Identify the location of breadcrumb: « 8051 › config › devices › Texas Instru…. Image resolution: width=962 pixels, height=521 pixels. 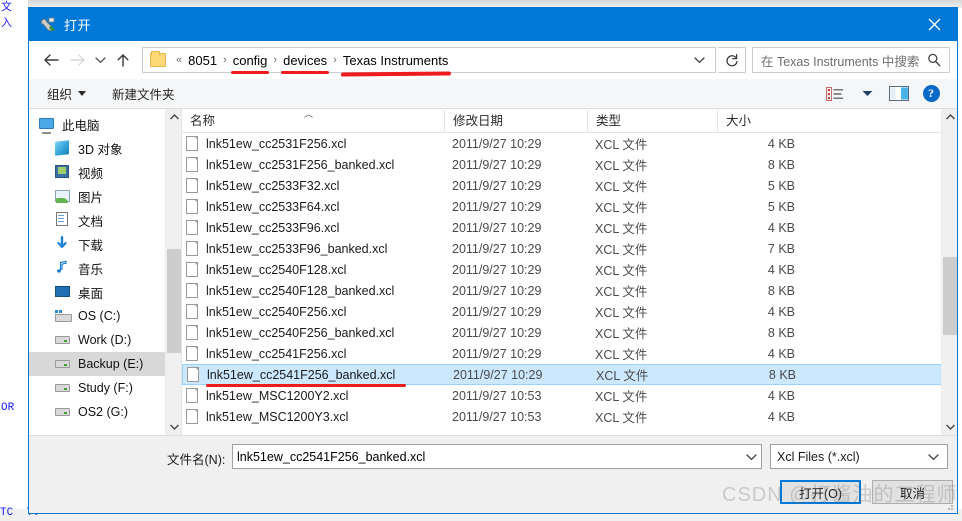
(429, 60).